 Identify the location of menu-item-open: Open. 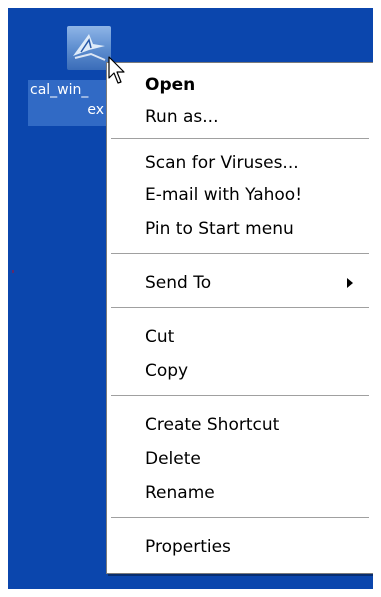
(240, 85).